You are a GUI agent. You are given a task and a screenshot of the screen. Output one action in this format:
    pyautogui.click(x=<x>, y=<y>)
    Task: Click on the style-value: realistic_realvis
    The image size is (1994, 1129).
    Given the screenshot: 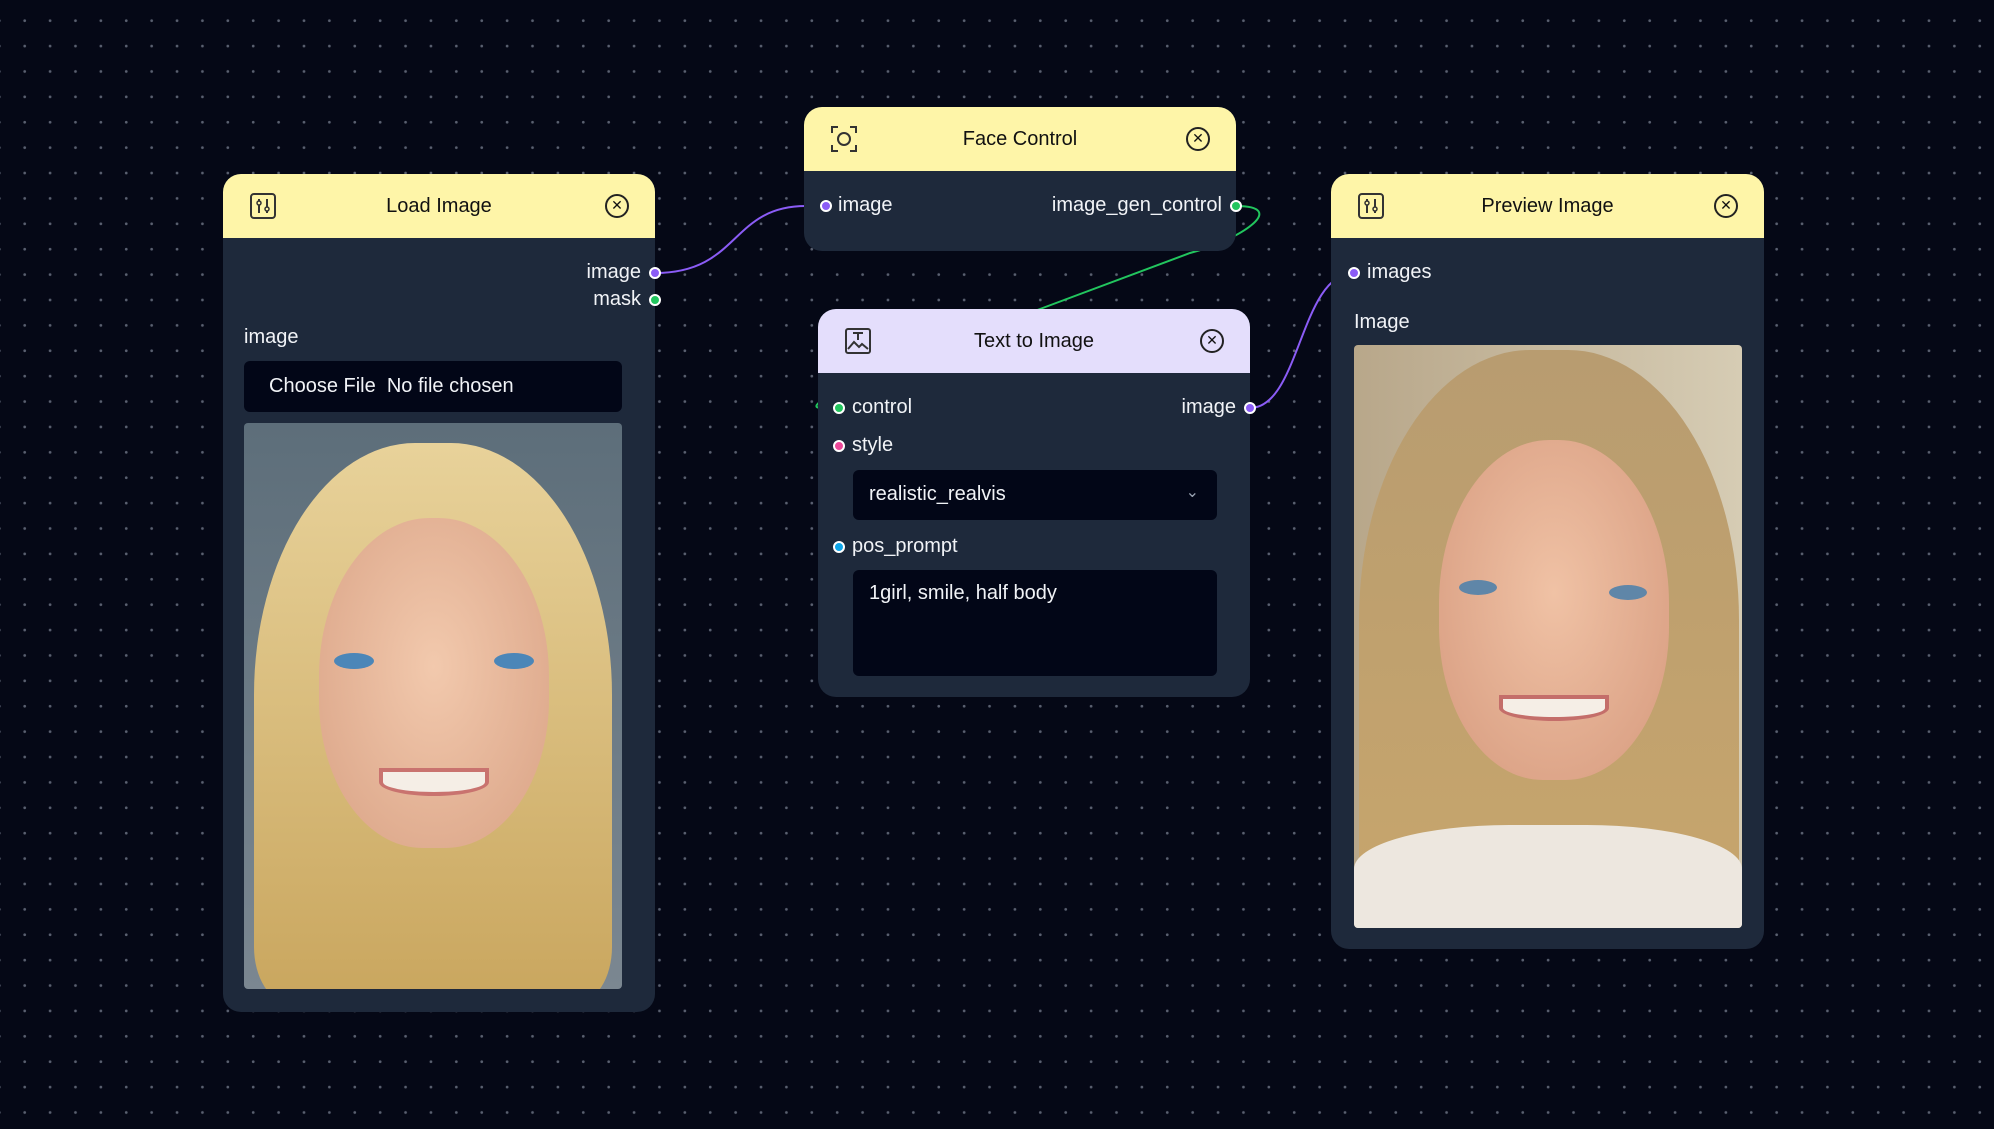 What is the action you would take?
    pyautogui.click(x=937, y=494)
    